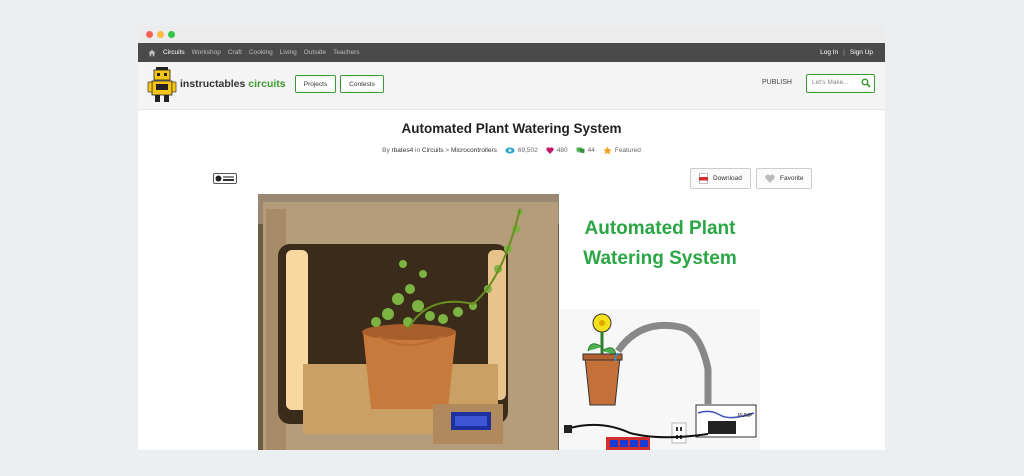  Describe the element at coordinates (745, 416) in the screenshot. I see `pump-label: PUMP` at that location.